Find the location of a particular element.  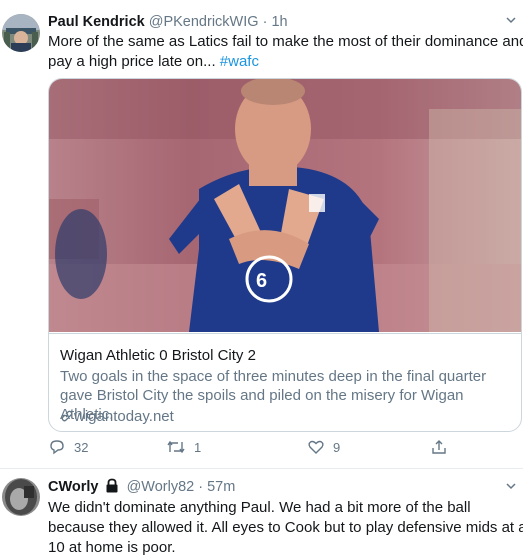

retweet-icon is located at coordinates (176, 447).